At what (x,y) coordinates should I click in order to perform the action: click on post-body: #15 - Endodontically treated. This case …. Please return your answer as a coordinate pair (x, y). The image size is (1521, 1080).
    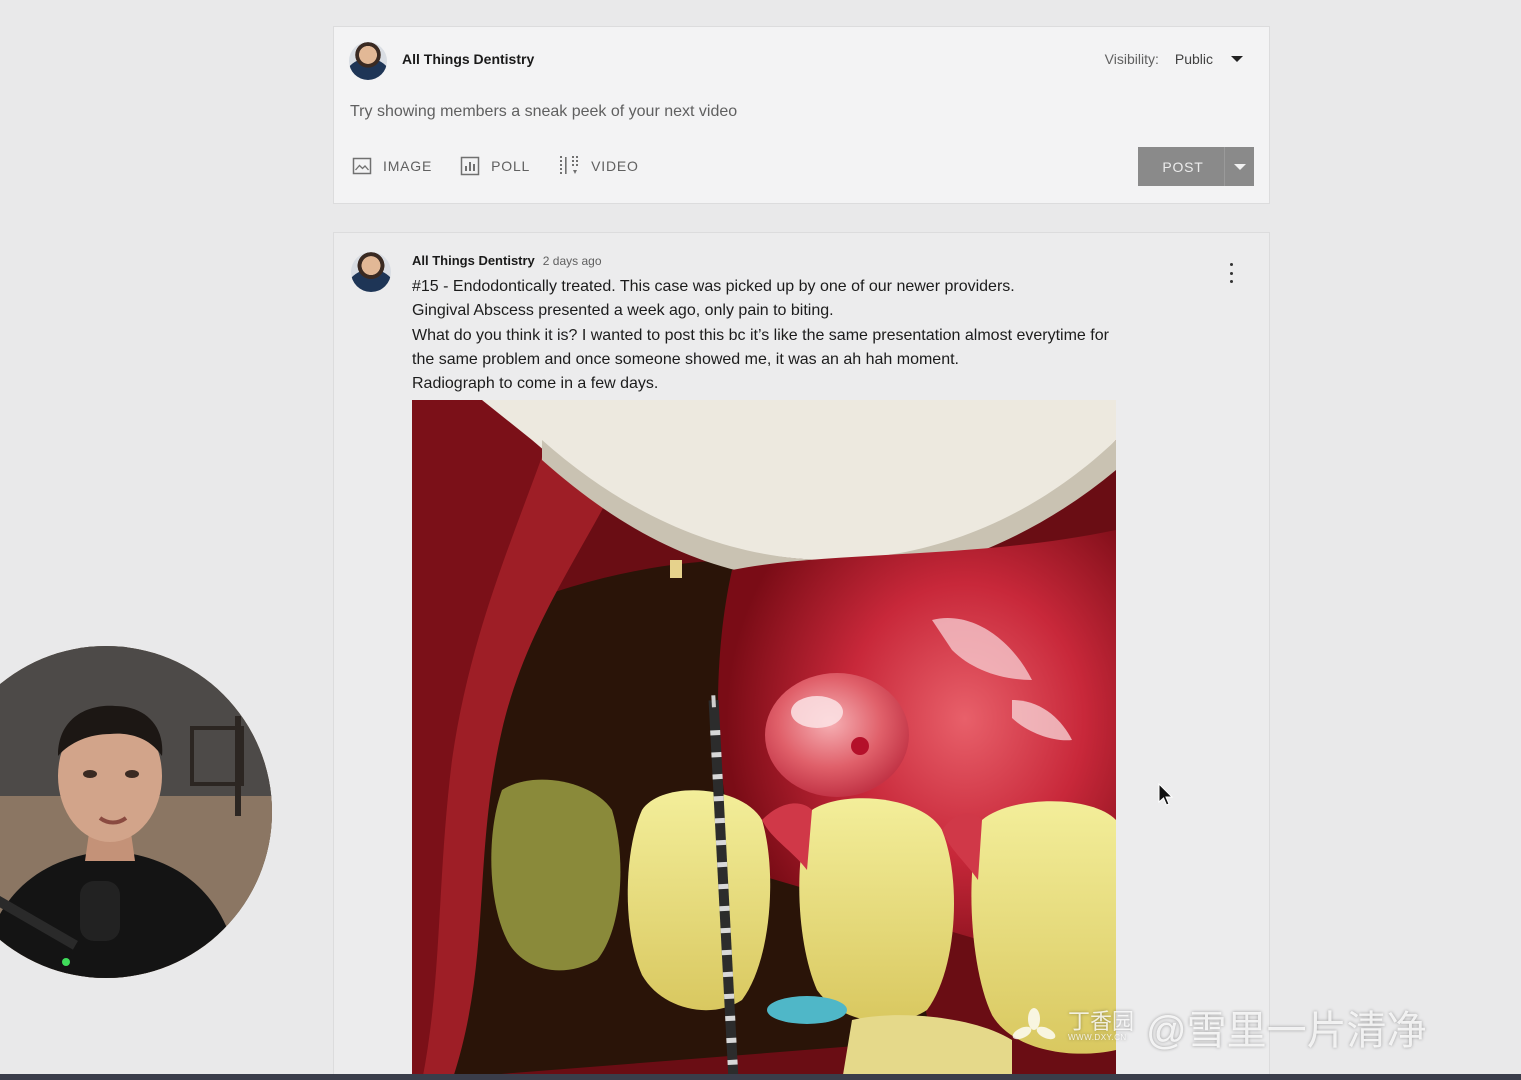
    Looking at the image, I should click on (817, 335).